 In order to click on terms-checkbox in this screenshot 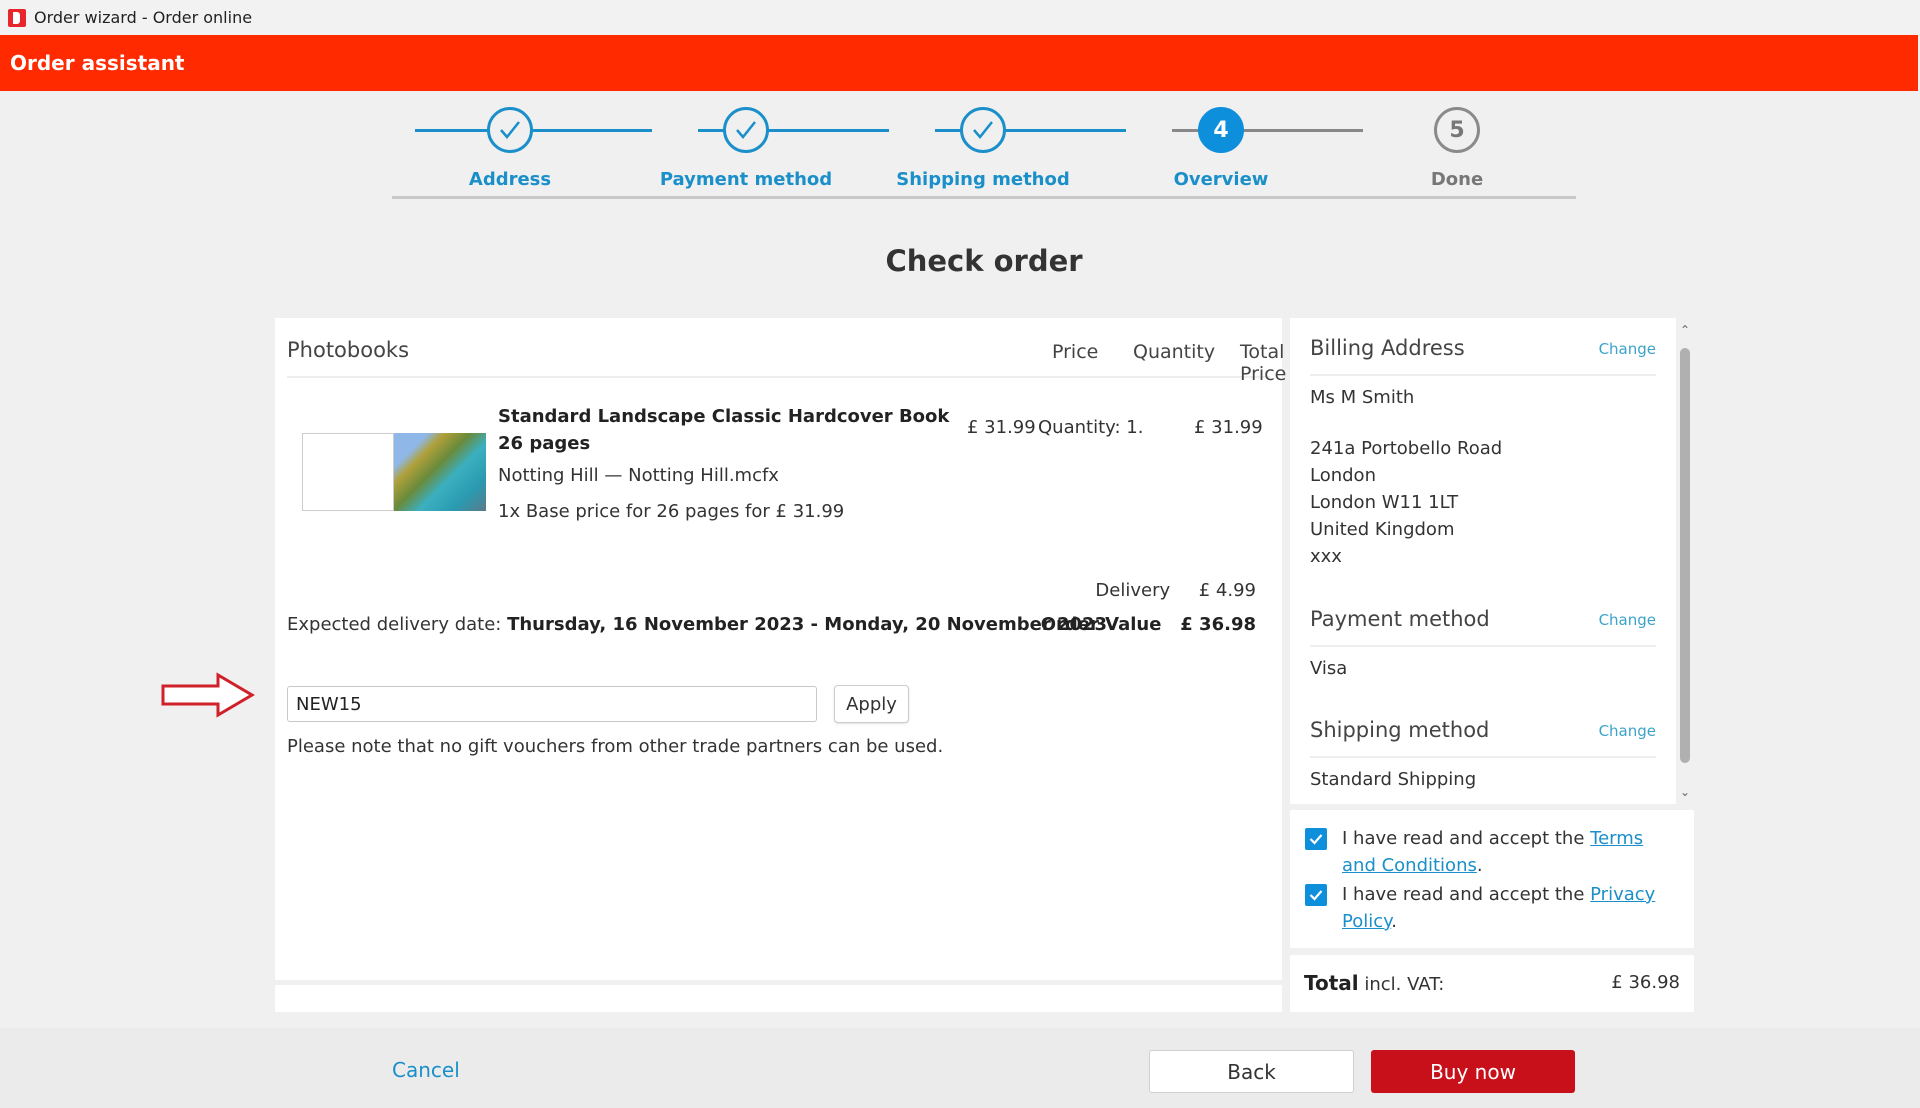, I will do `click(1316, 839)`.